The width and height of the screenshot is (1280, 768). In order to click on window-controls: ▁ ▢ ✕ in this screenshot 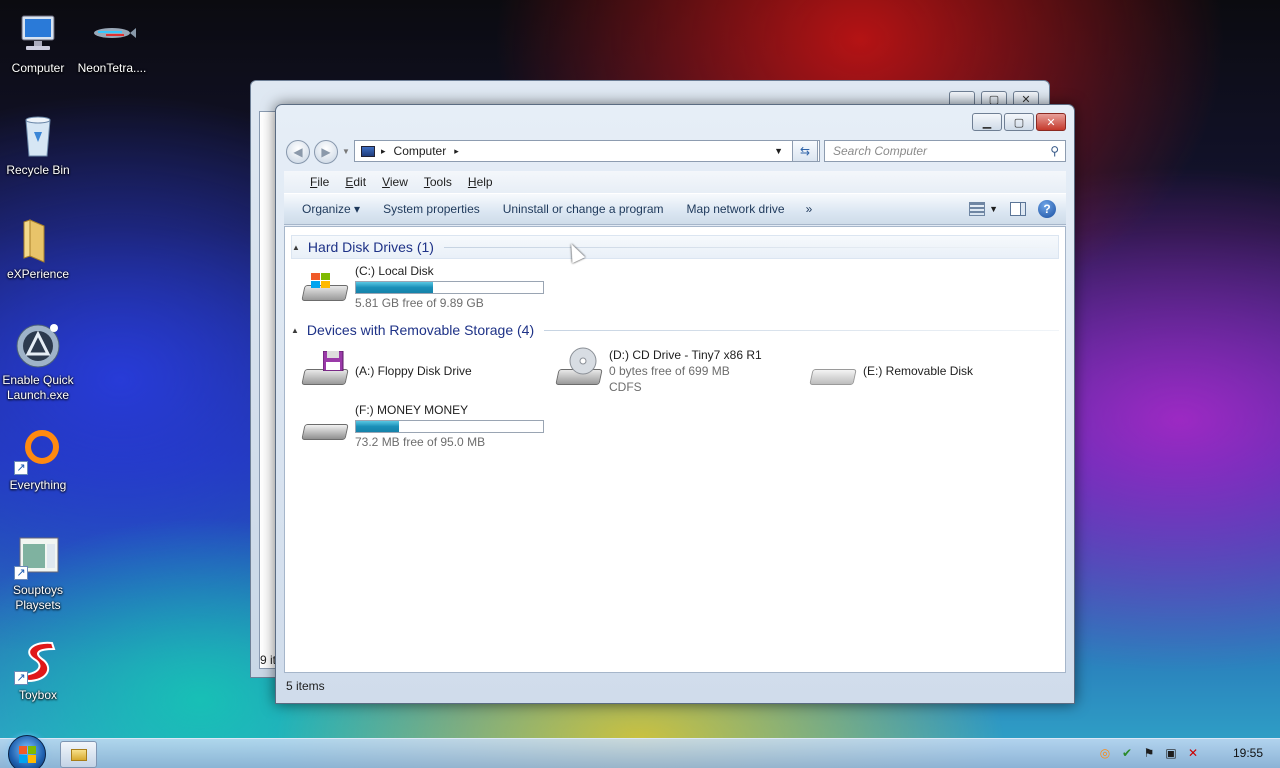, I will do `click(1019, 122)`.